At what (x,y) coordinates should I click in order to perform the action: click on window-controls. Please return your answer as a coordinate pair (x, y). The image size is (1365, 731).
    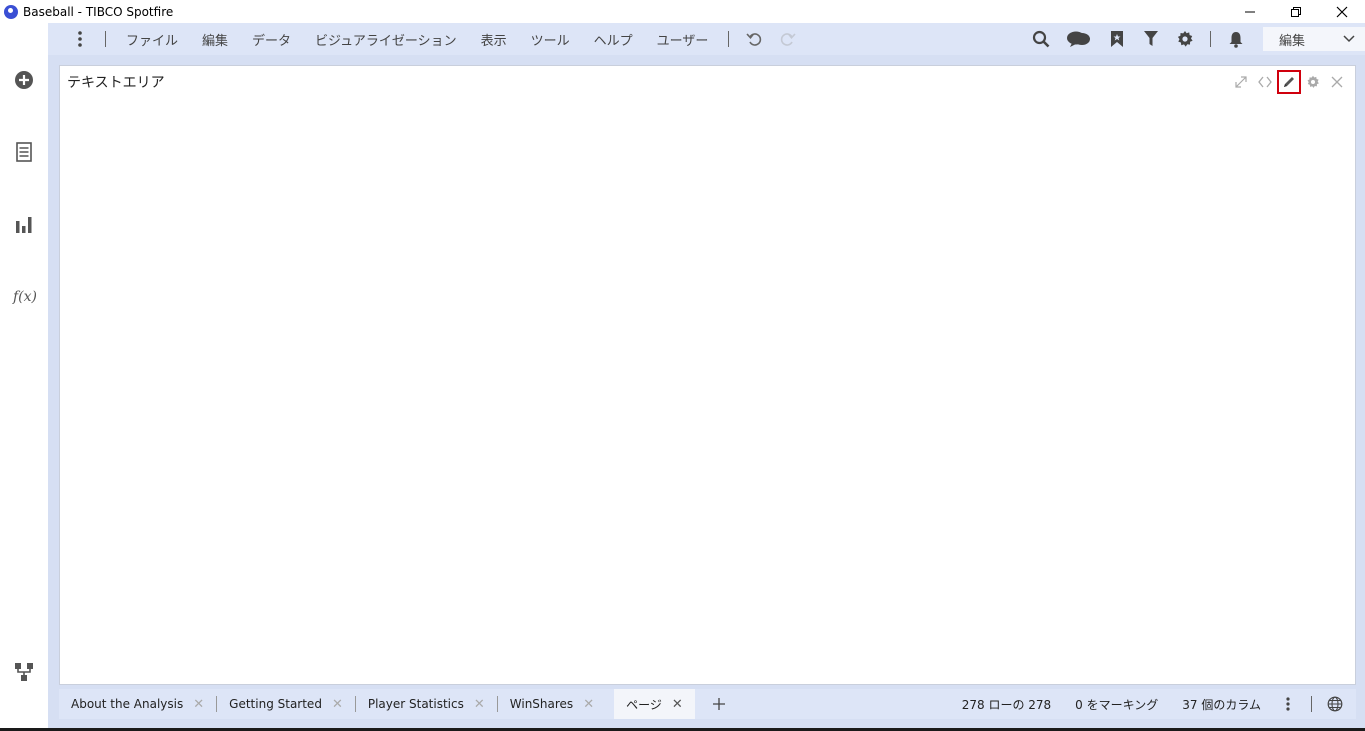
    Looking at the image, I should click on (1296, 11).